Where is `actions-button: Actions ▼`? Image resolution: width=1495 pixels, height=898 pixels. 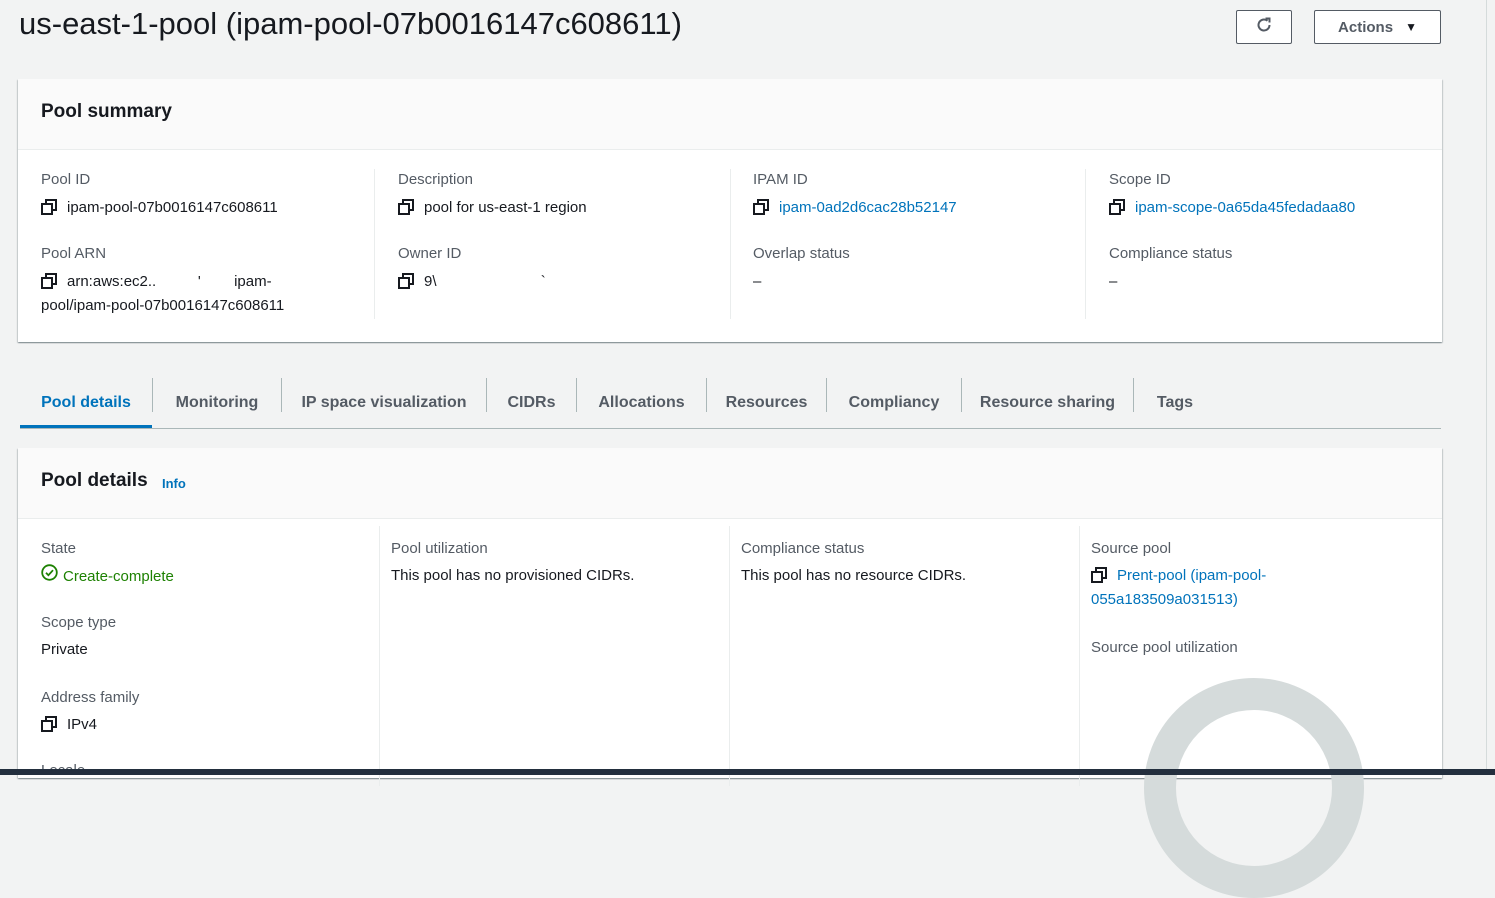 actions-button: Actions ▼ is located at coordinates (1377, 27).